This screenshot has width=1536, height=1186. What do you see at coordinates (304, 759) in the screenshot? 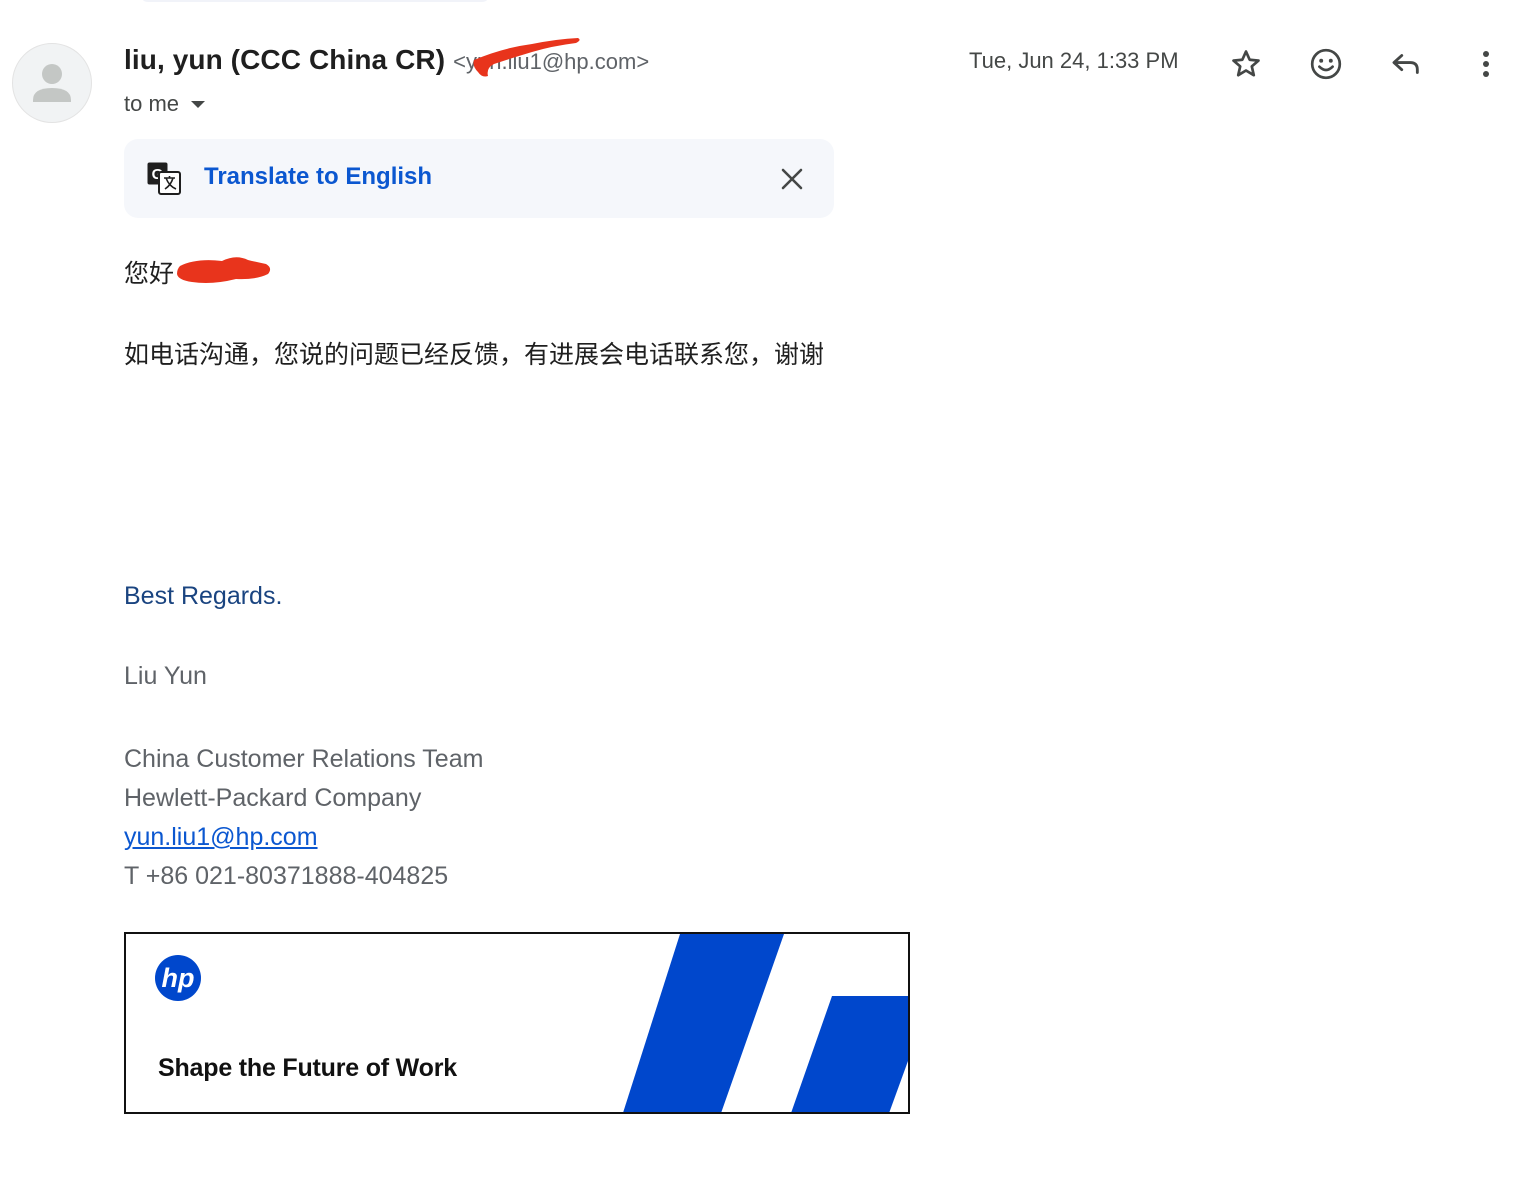
I see `signature-team: China Customer Relations Team` at bounding box center [304, 759].